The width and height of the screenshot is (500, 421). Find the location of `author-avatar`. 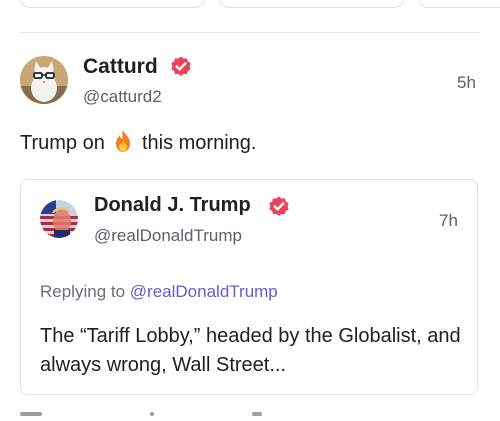

author-avatar is located at coordinates (44, 80).